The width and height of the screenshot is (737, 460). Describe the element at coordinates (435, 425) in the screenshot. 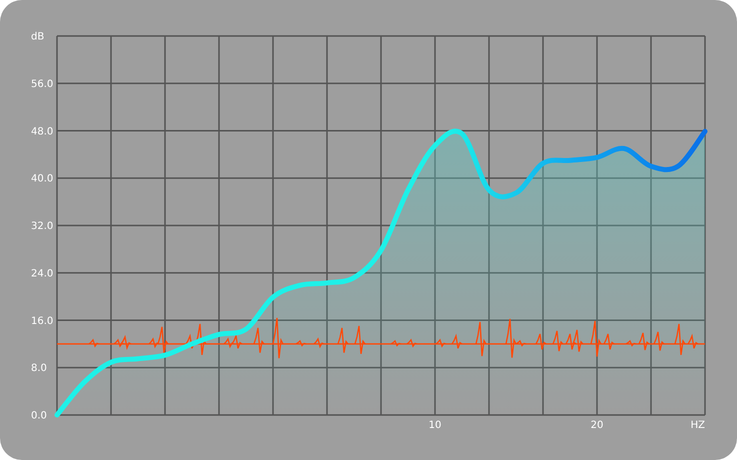

I see `x-tick-label: 10` at that location.